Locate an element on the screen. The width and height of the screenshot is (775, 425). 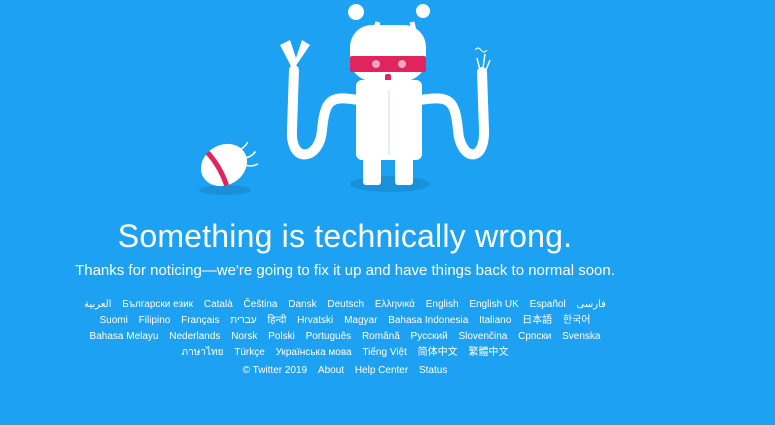
language-link-ukrainian: Українська мова is located at coordinates (314, 353).